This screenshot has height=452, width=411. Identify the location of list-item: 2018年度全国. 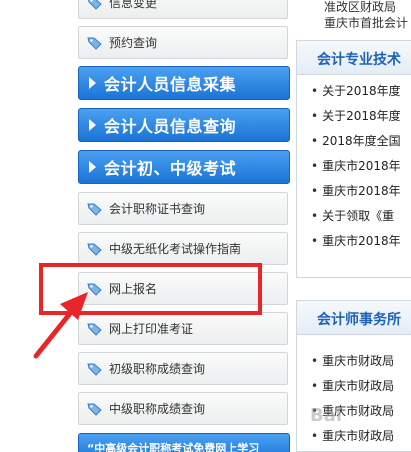
(361, 141).